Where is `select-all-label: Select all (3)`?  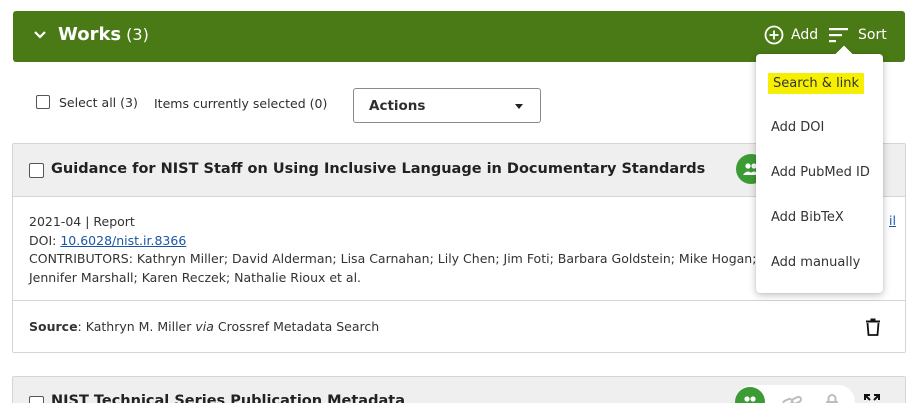
select-all-label: Select all (3) is located at coordinates (98, 102).